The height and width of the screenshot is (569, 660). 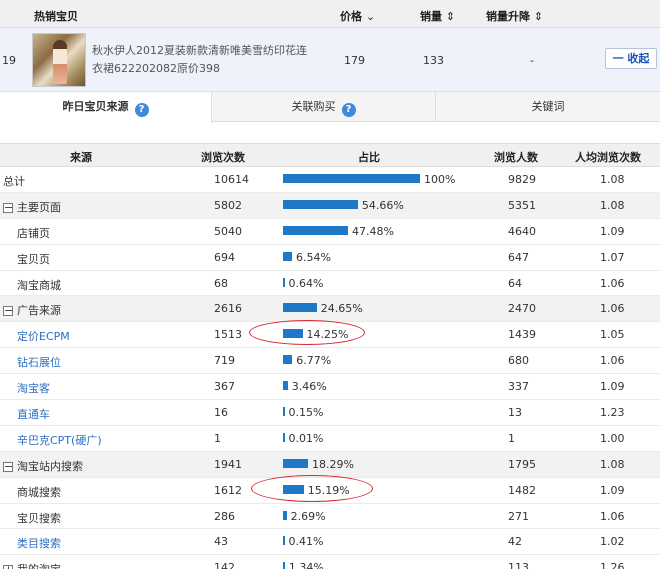 I want to click on views-count: 1, so click(x=217, y=438).